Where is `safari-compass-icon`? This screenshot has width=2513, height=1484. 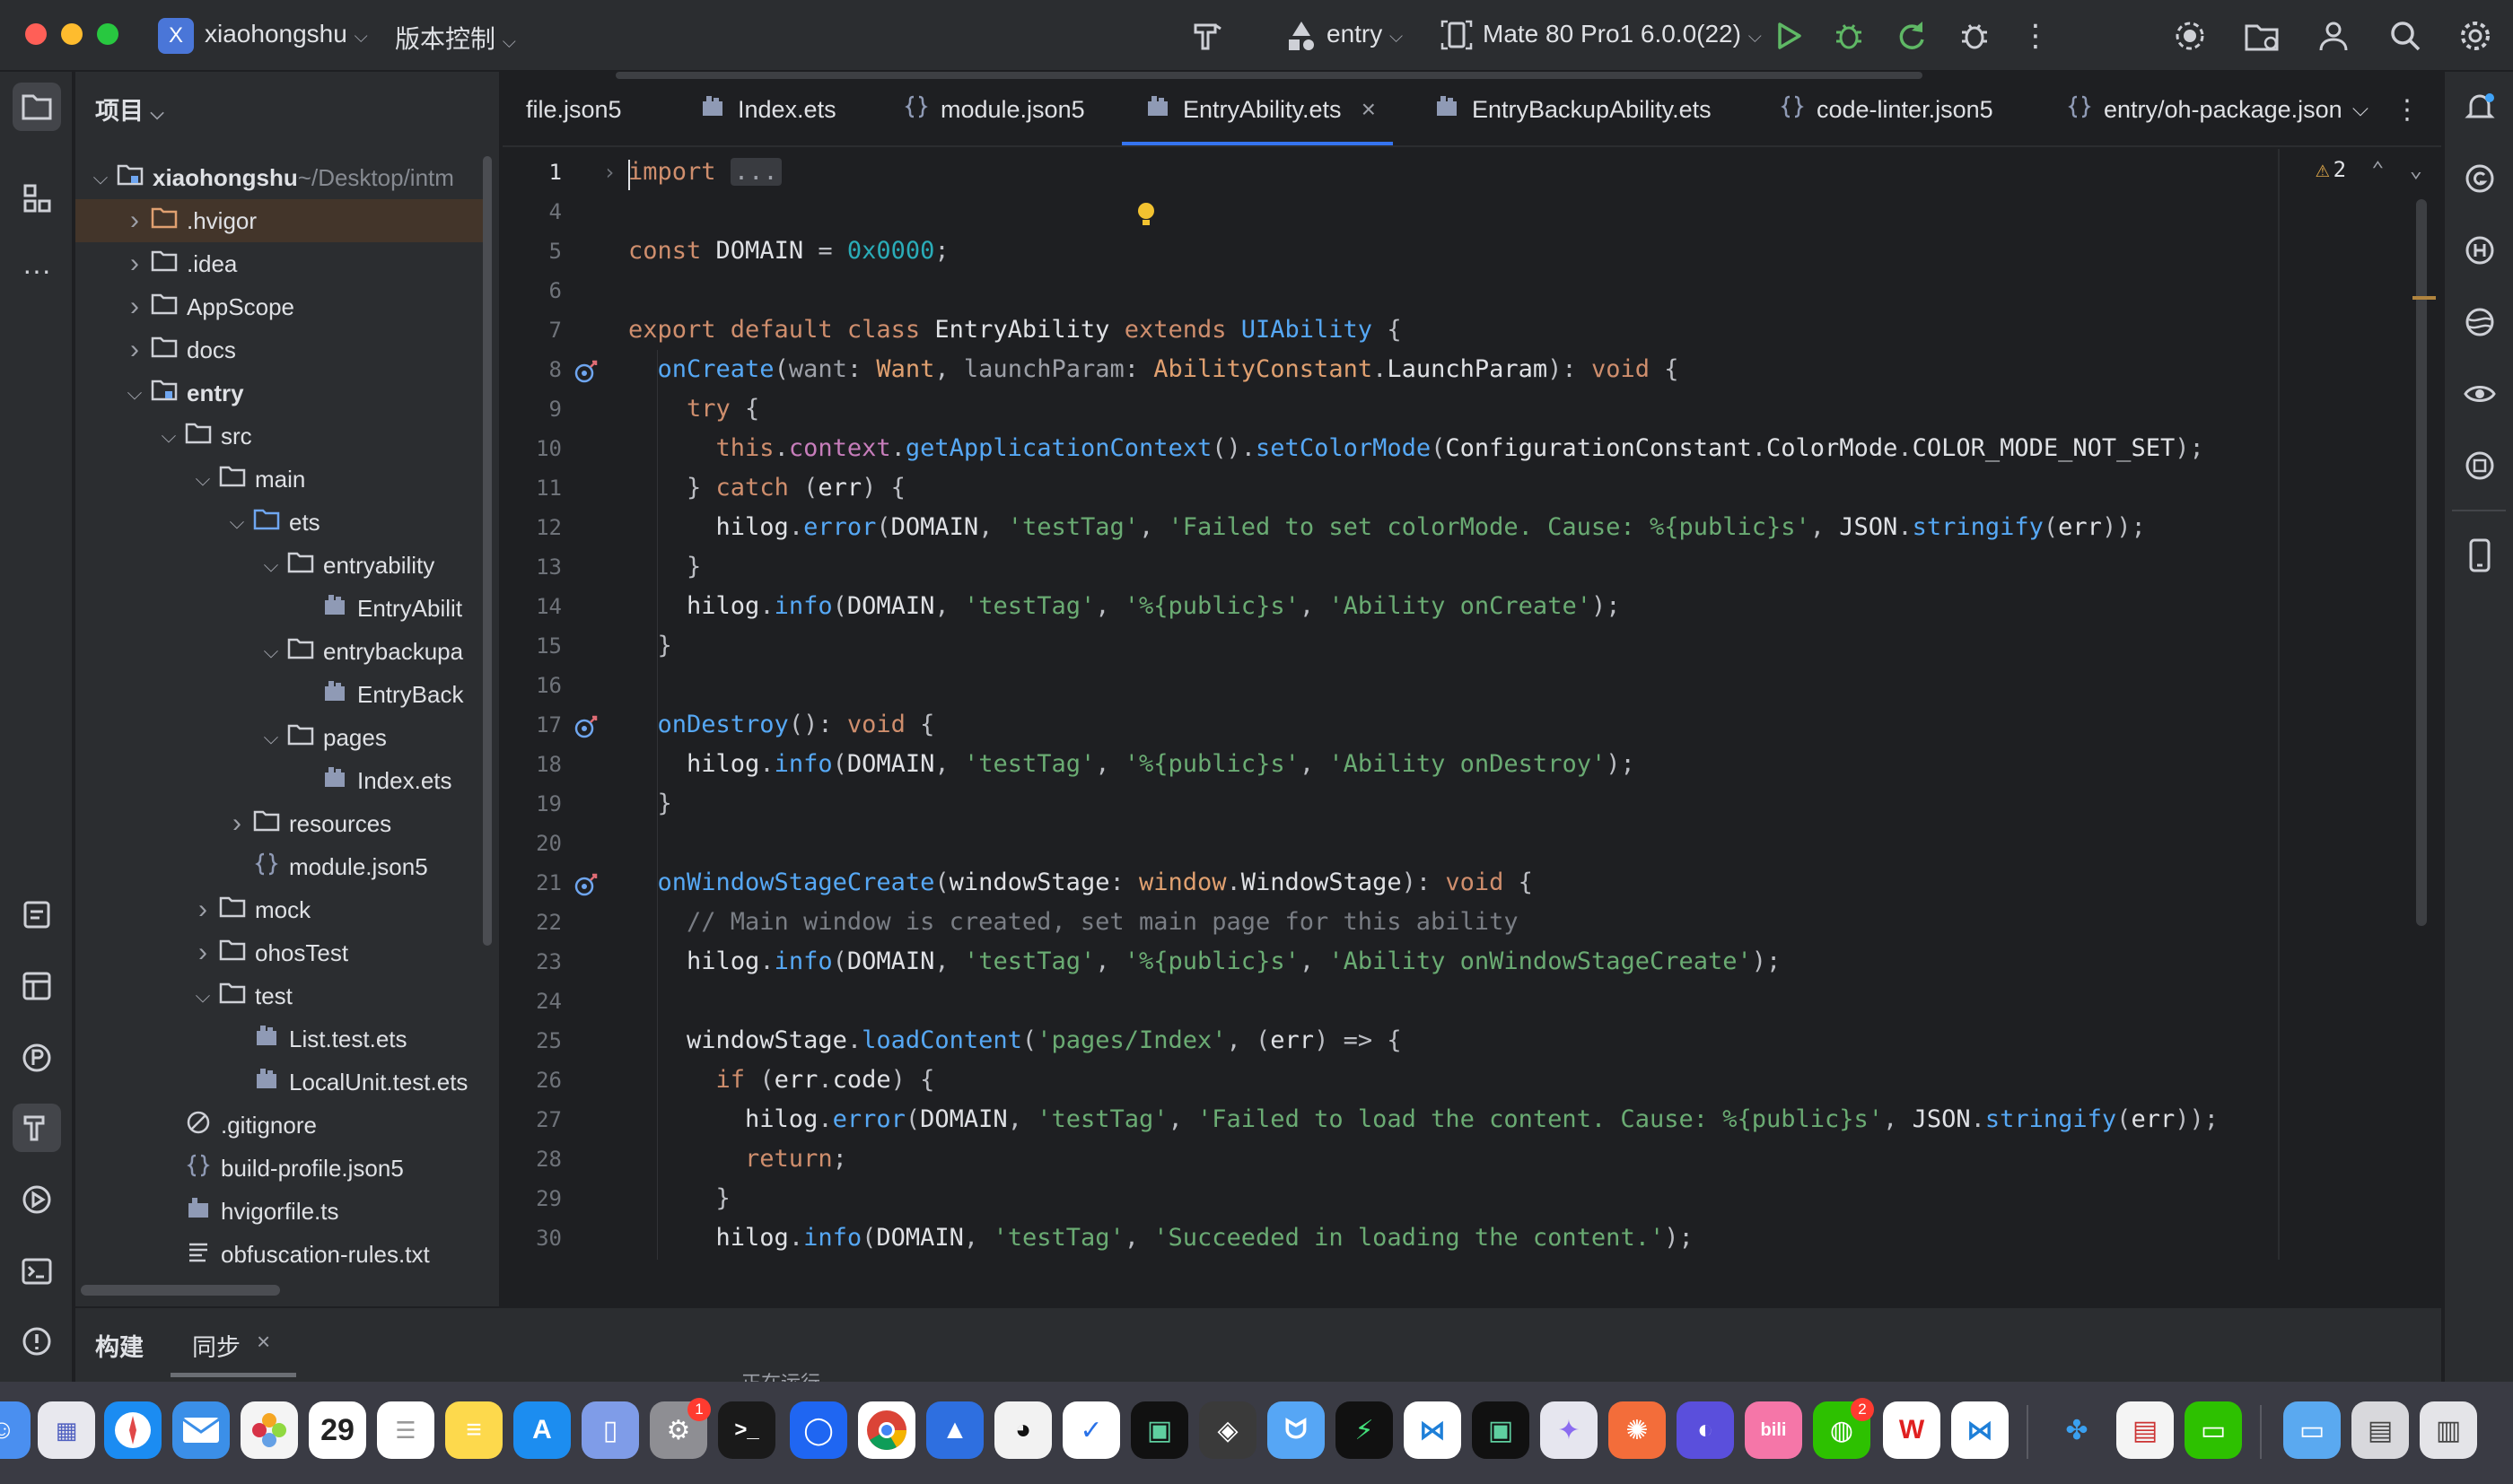
safari-compass-icon is located at coordinates (133, 1430).